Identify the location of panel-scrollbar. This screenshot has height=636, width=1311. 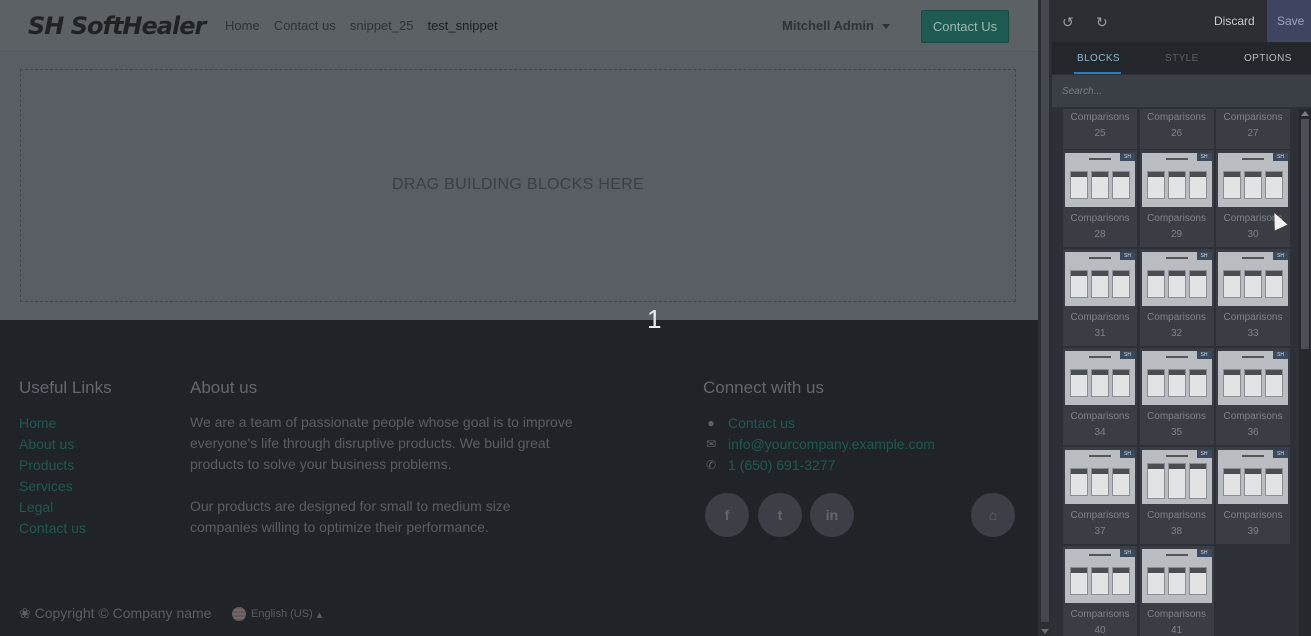
(1305, 372).